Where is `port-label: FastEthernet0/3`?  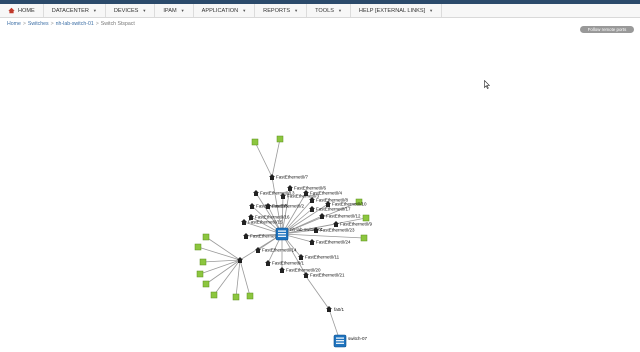 port-label: FastEthernet0/3 is located at coordinates (303, 196).